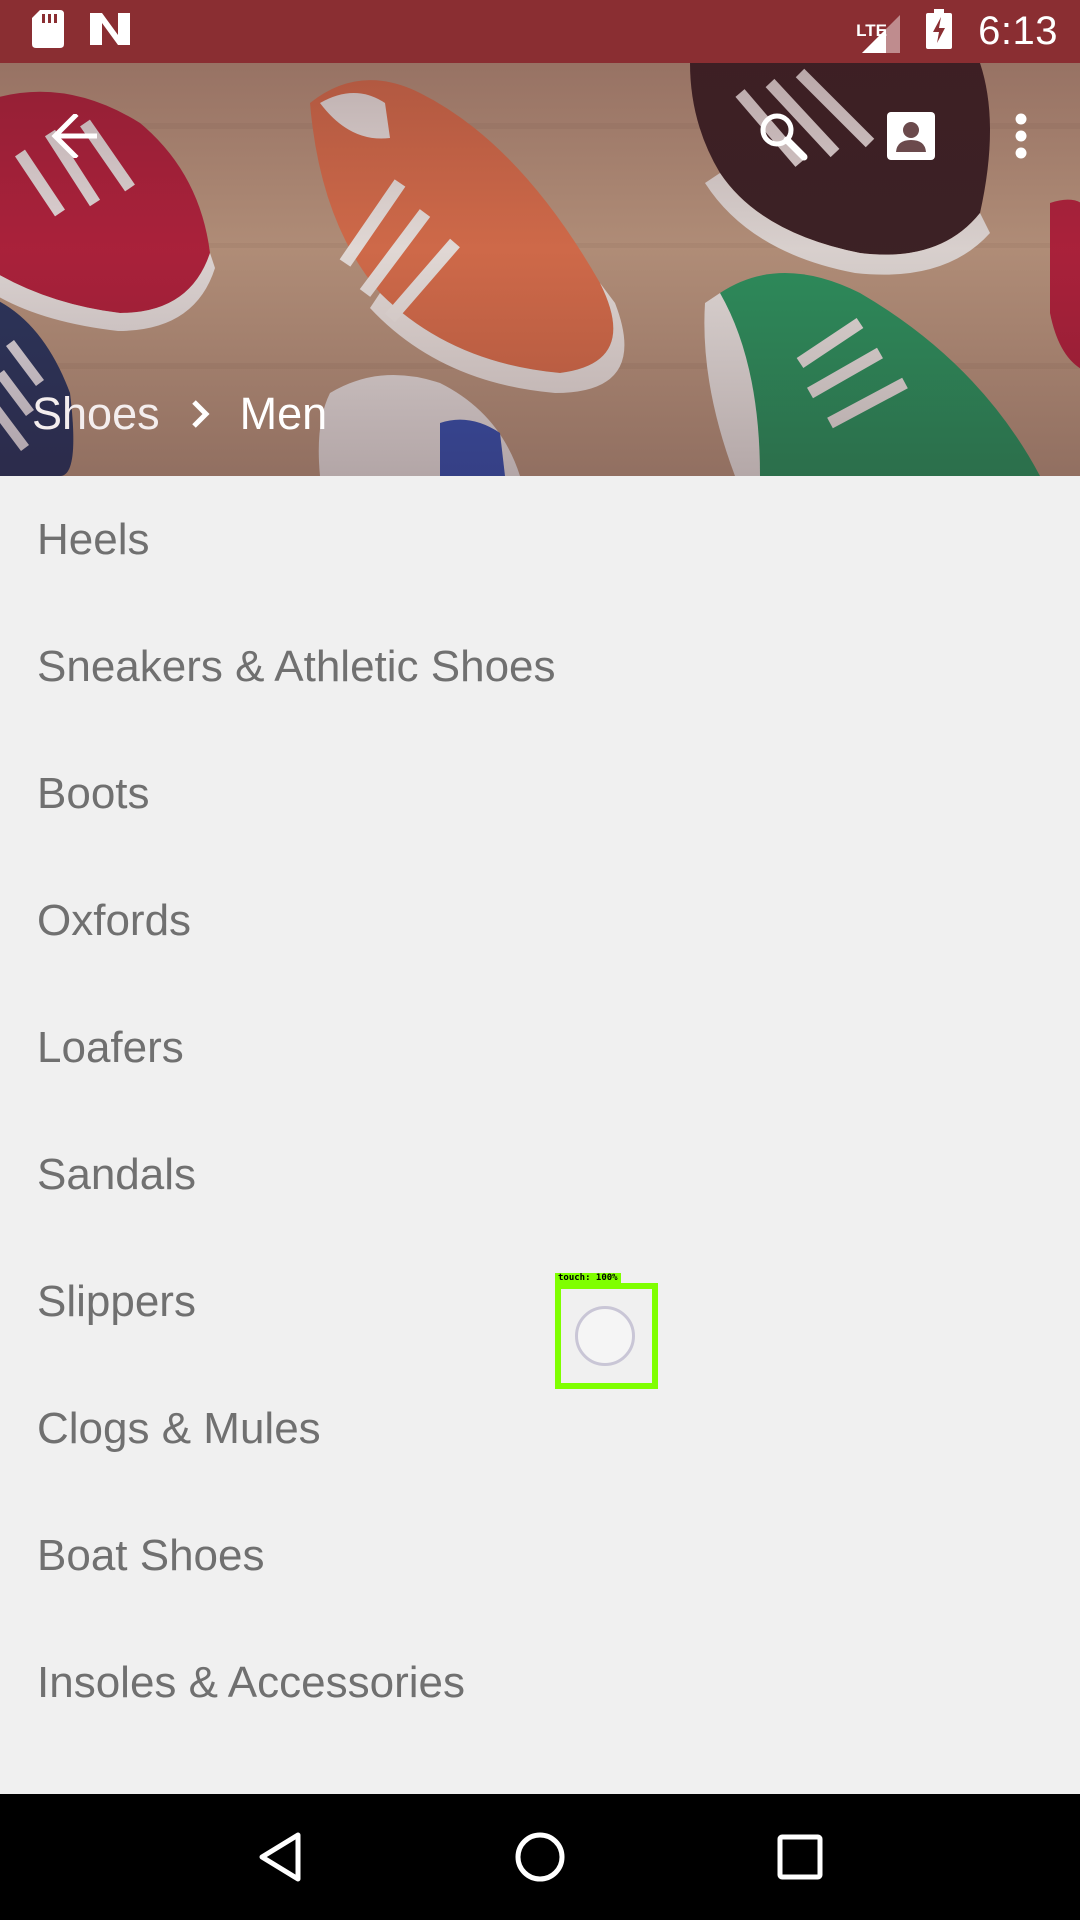  I want to click on home-circle-icon, so click(540, 1857).